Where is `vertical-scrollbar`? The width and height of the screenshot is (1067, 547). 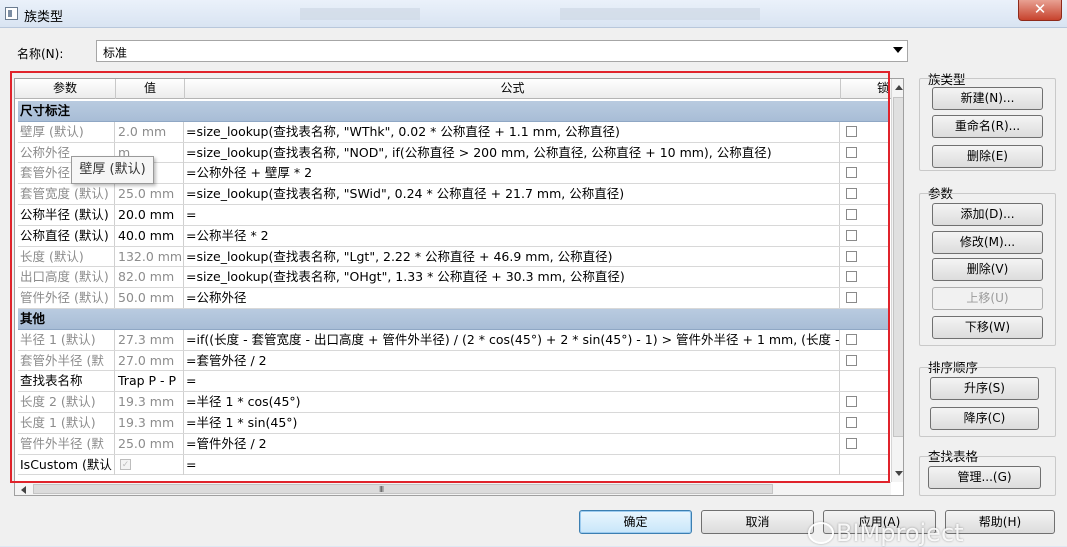 vertical-scrollbar is located at coordinates (897, 280).